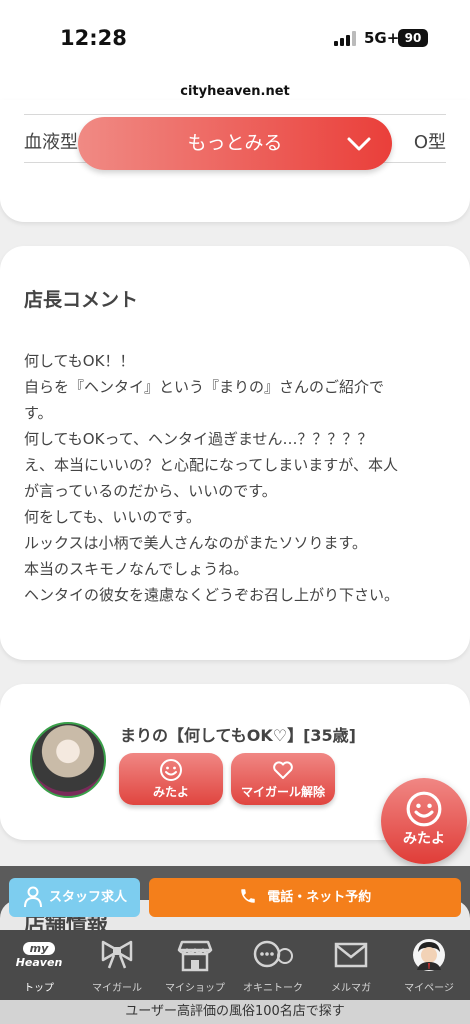 This screenshot has height=1024, width=470. I want to click on more-button: もっとみる, so click(235, 143).